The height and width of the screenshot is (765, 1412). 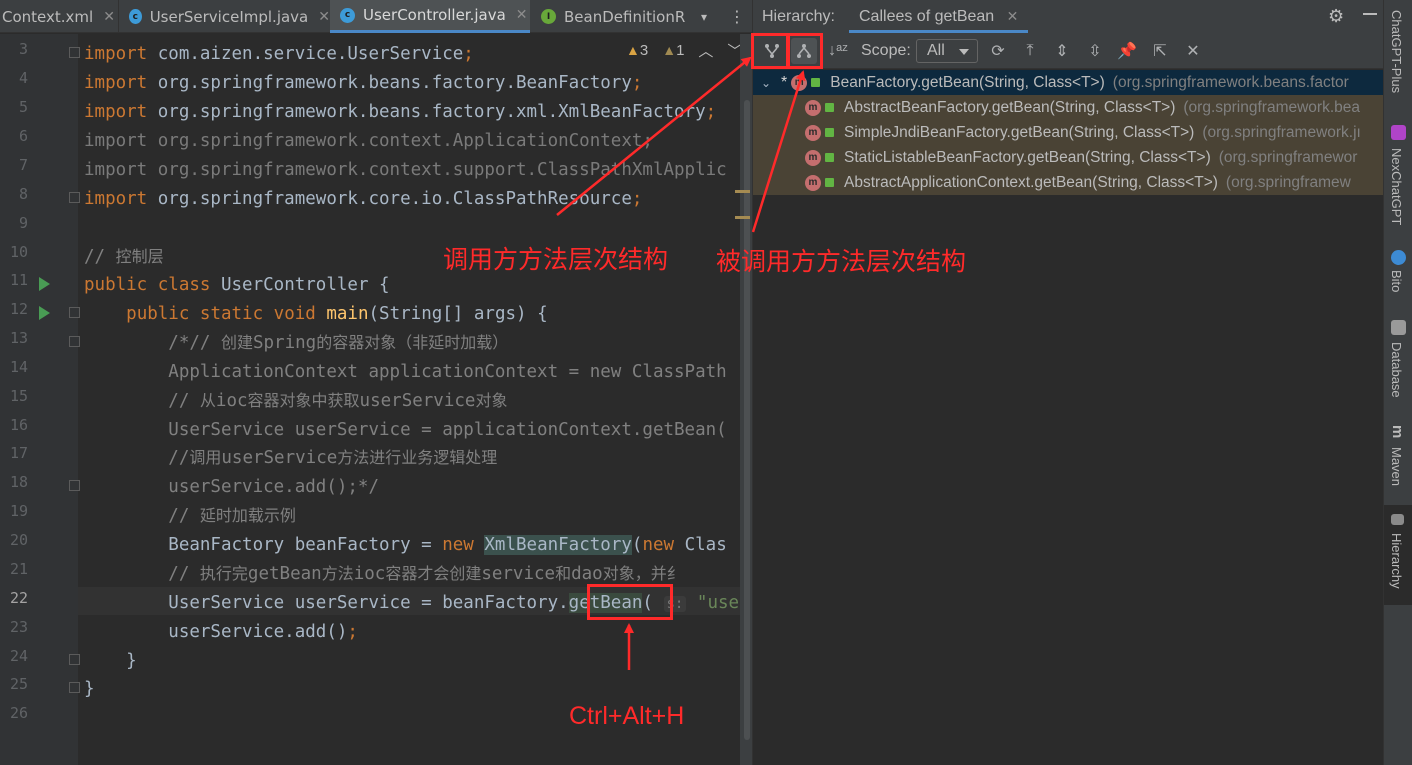 What do you see at coordinates (927, 16) in the screenshot?
I see `tab-label: Callees of getBean` at bounding box center [927, 16].